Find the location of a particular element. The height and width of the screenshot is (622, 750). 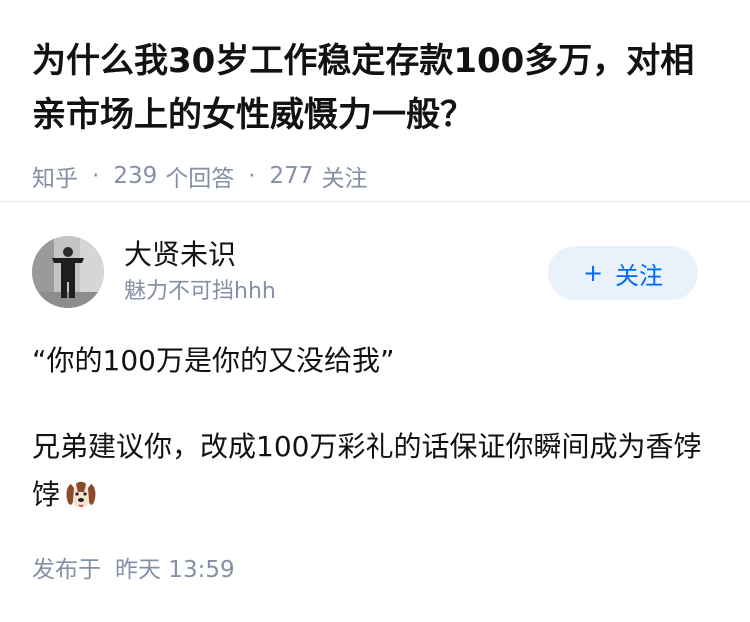

follower-count: 277 is located at coordinates (291, 176).